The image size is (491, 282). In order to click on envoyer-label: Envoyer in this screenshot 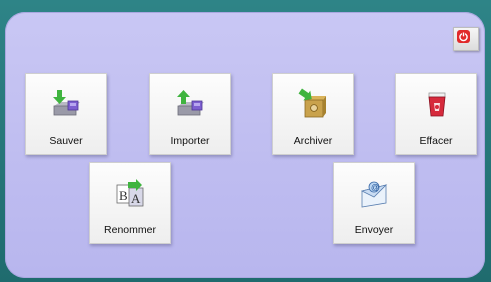, I will do `click(374, 230)`.